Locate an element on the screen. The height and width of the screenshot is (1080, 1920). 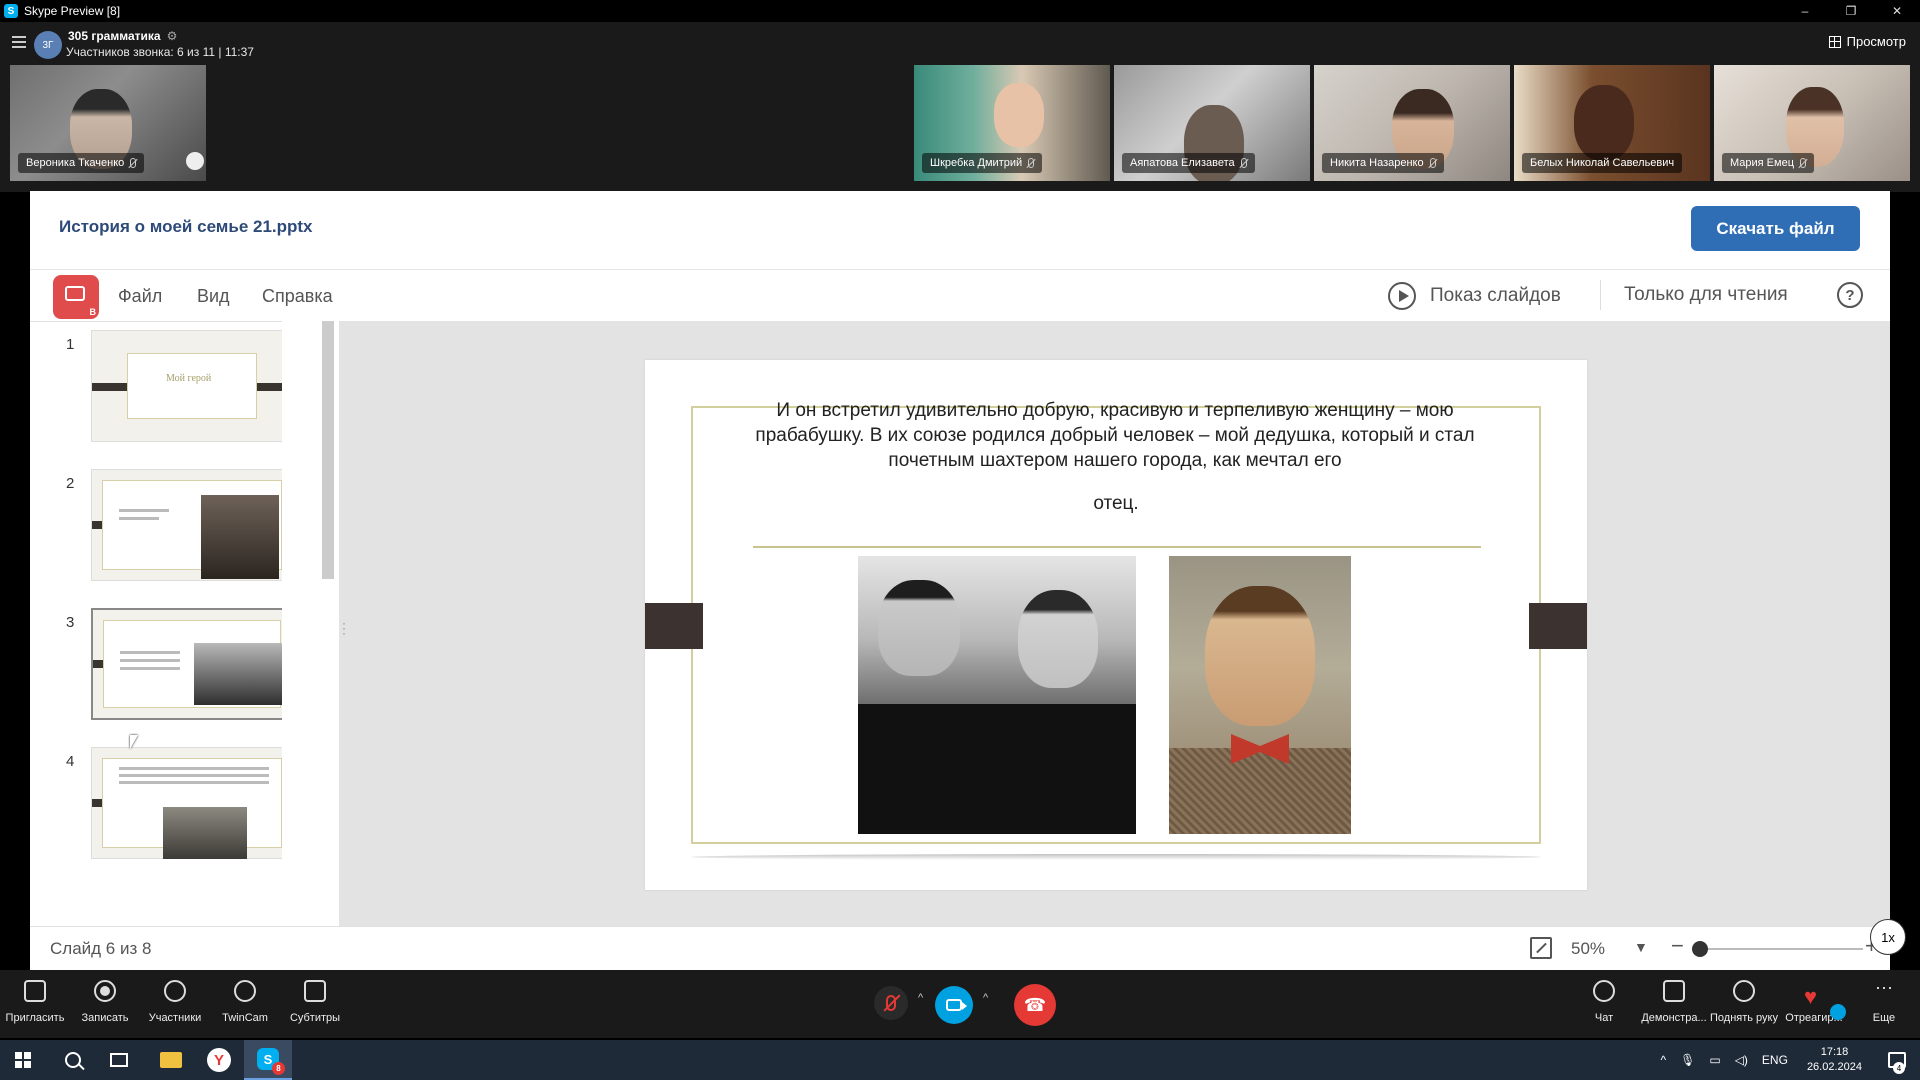
subtitles-button: Субтитры is located at coordinates (315, 1002).